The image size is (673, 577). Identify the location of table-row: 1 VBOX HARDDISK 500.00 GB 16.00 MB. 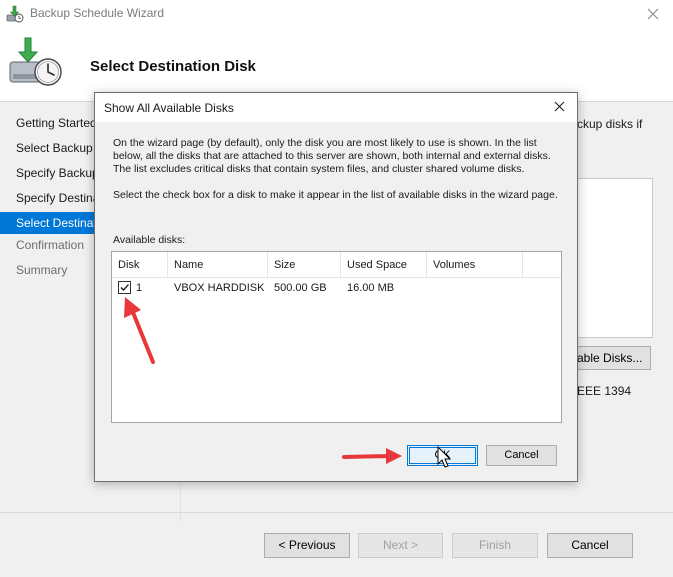
(336, 288).